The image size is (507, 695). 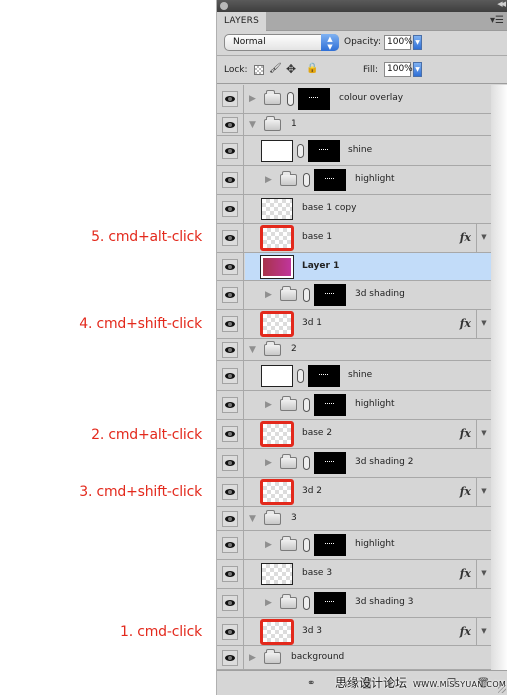 What do you see at coordinates (354, 632) in the screenshot?
I see `layer-row: 3d 3 fx ▼` at bounding box center [354, 632].